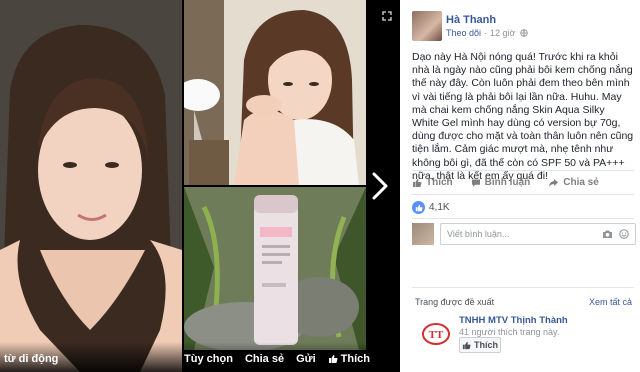  Describe the element at coordinates (439, 207) in the screenshot. I see `like-count: 4,1K` at that location.